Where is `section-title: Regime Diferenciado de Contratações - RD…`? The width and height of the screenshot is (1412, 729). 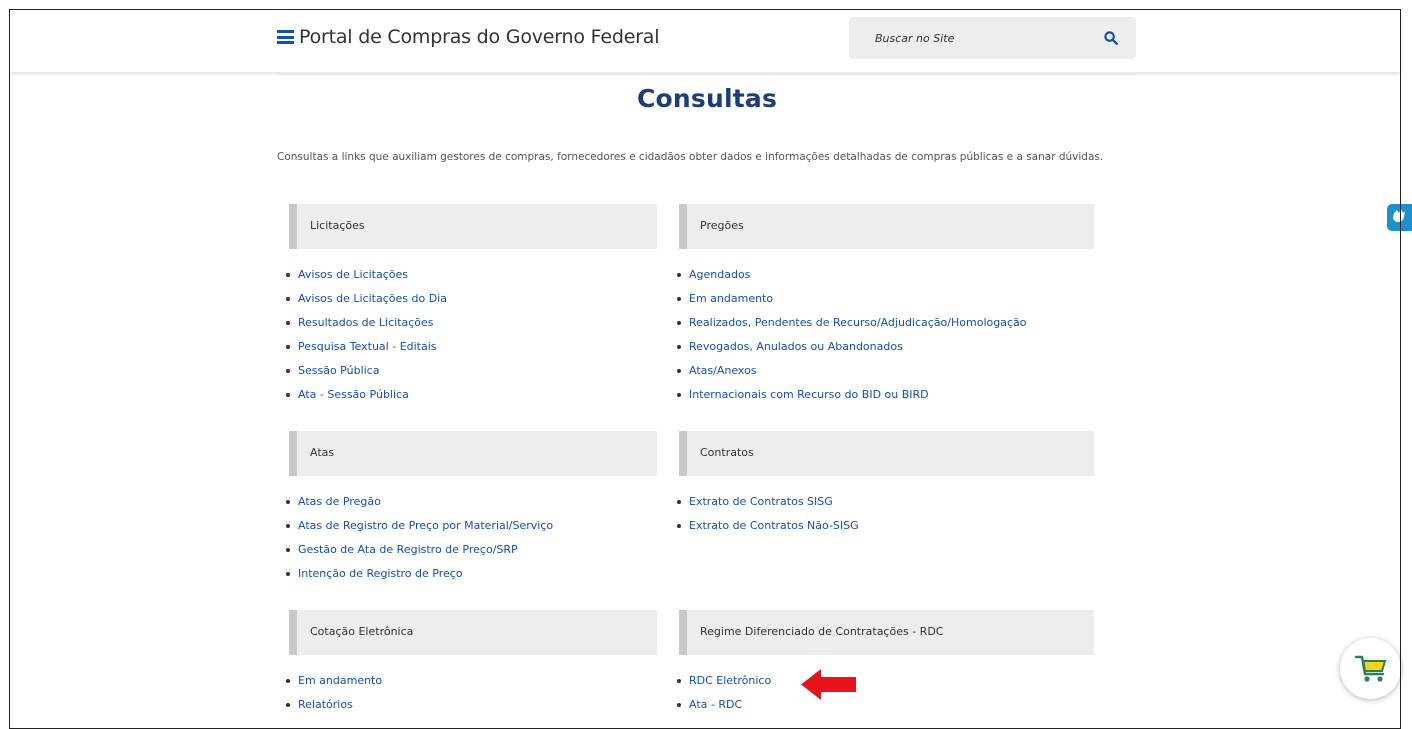
section-title: Regime Diferenciado de Contratações - RD… is located at coordinates (822, 631).